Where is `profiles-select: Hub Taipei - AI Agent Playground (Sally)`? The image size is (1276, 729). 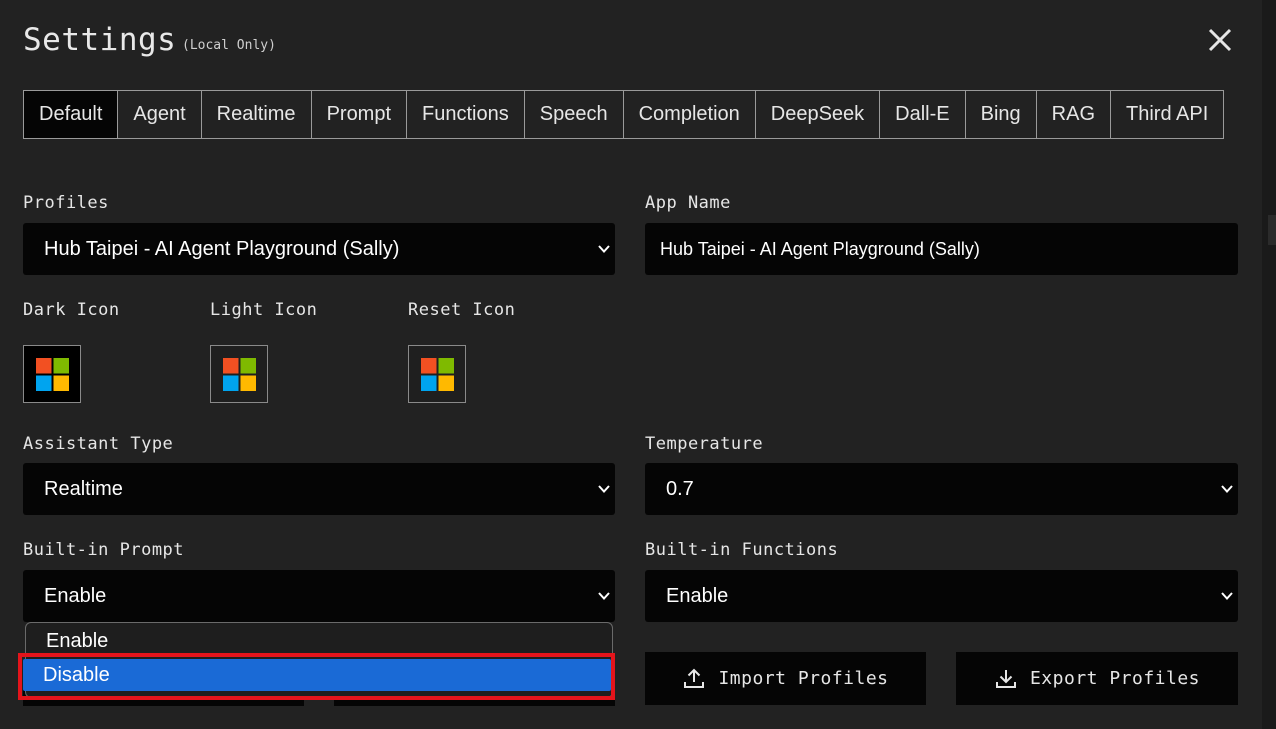
profiles-select: Hub Taipei - AI Agent Playground (Sally) is located at coordinates (319, 249).